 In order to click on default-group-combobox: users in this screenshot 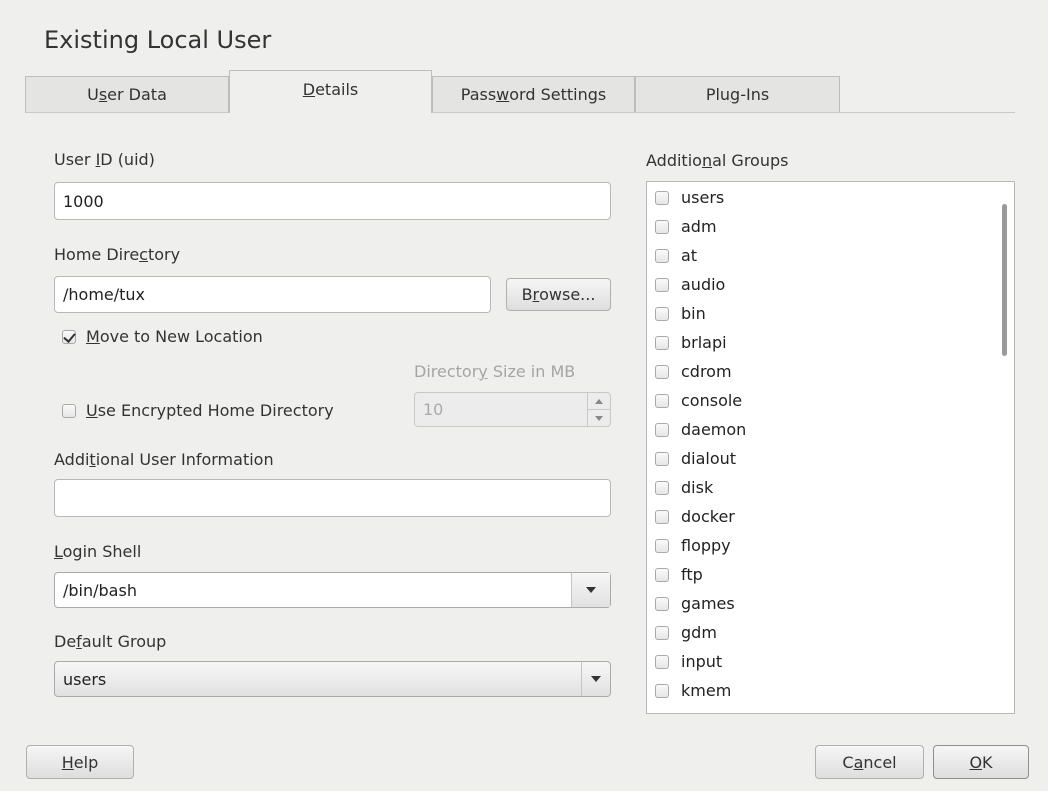, I will do `click(332, 679)`.